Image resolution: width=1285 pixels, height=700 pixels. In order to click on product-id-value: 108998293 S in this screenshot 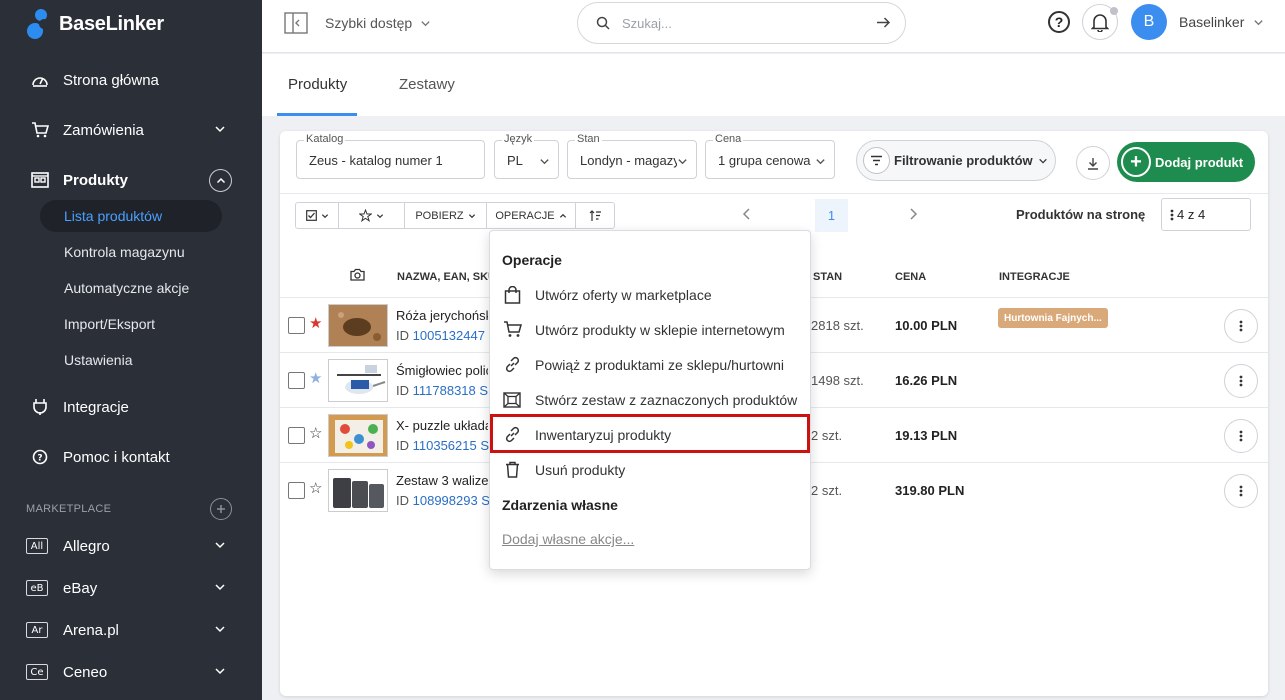, I will do `click(451, 500)`.